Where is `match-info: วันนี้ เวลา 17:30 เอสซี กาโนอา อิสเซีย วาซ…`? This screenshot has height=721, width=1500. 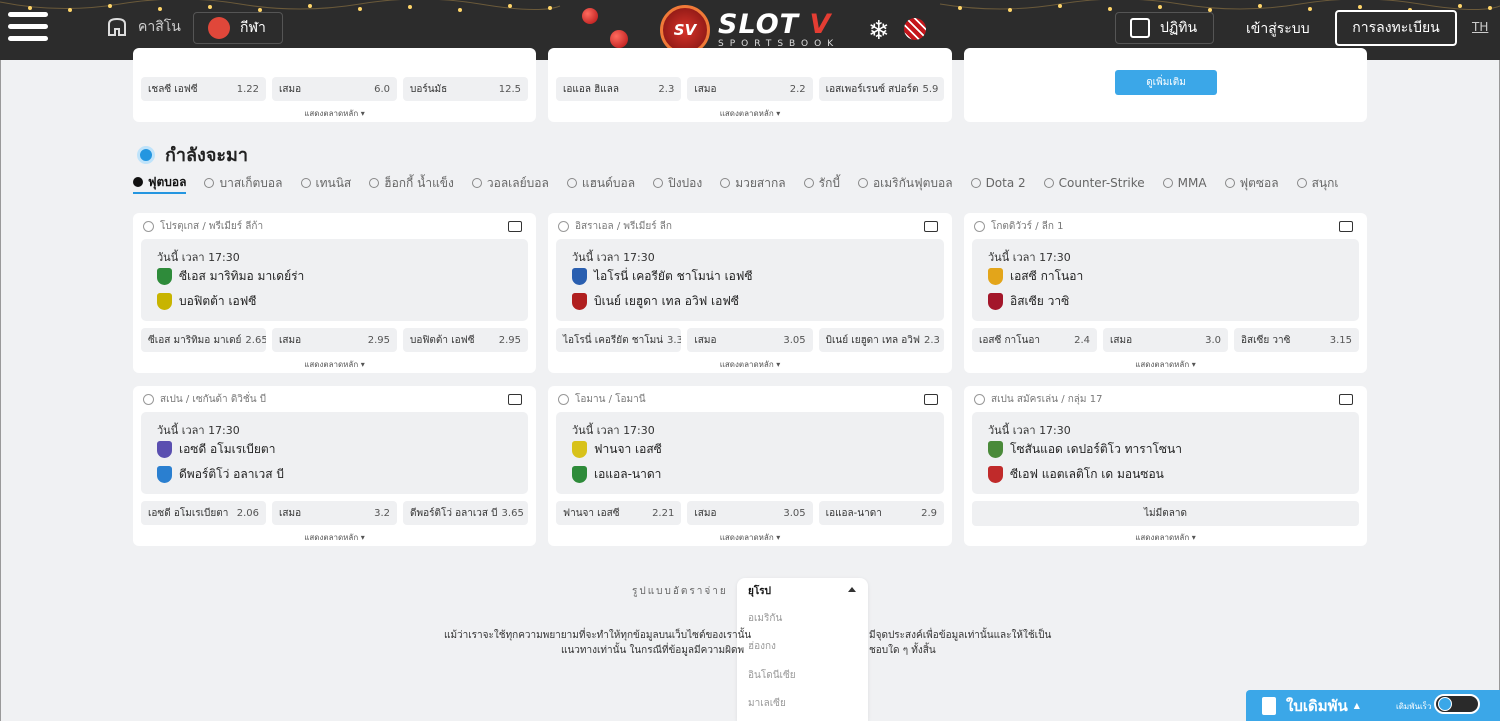 match-info: วันนี้ เวลา 17:30 เอสซี กาโนอา อิสเซีย วาซ… is located at coordinates (1165, 280).